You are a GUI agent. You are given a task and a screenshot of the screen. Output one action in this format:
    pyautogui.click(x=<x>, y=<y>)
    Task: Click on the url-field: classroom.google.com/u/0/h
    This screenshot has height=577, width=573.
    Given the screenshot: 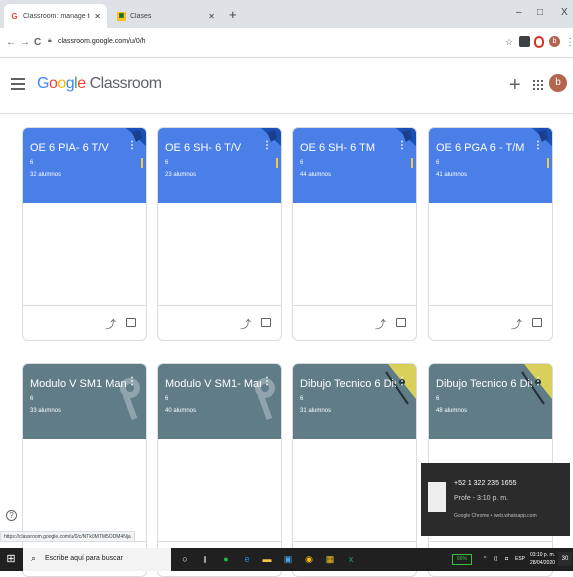 What is the action you would take?
    pyautogui.click(x=102, y=41)
    